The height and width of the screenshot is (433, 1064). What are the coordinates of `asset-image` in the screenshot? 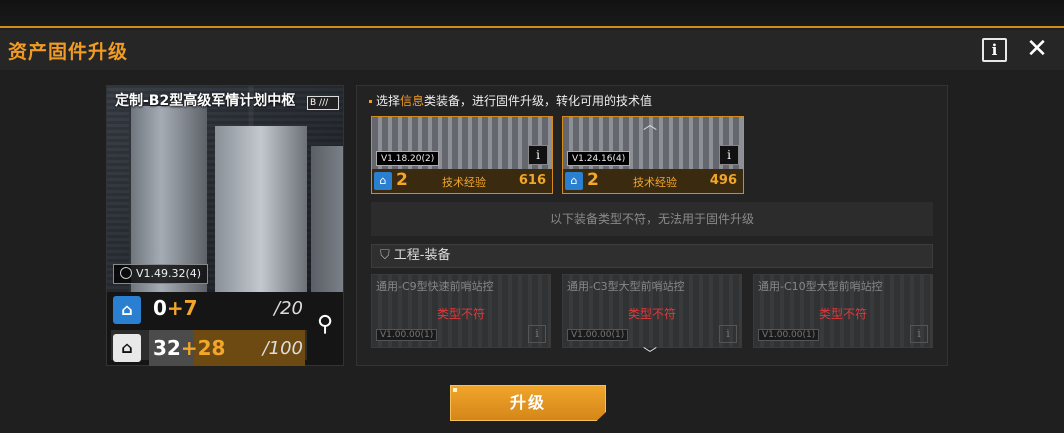 It's located at (225, 189).